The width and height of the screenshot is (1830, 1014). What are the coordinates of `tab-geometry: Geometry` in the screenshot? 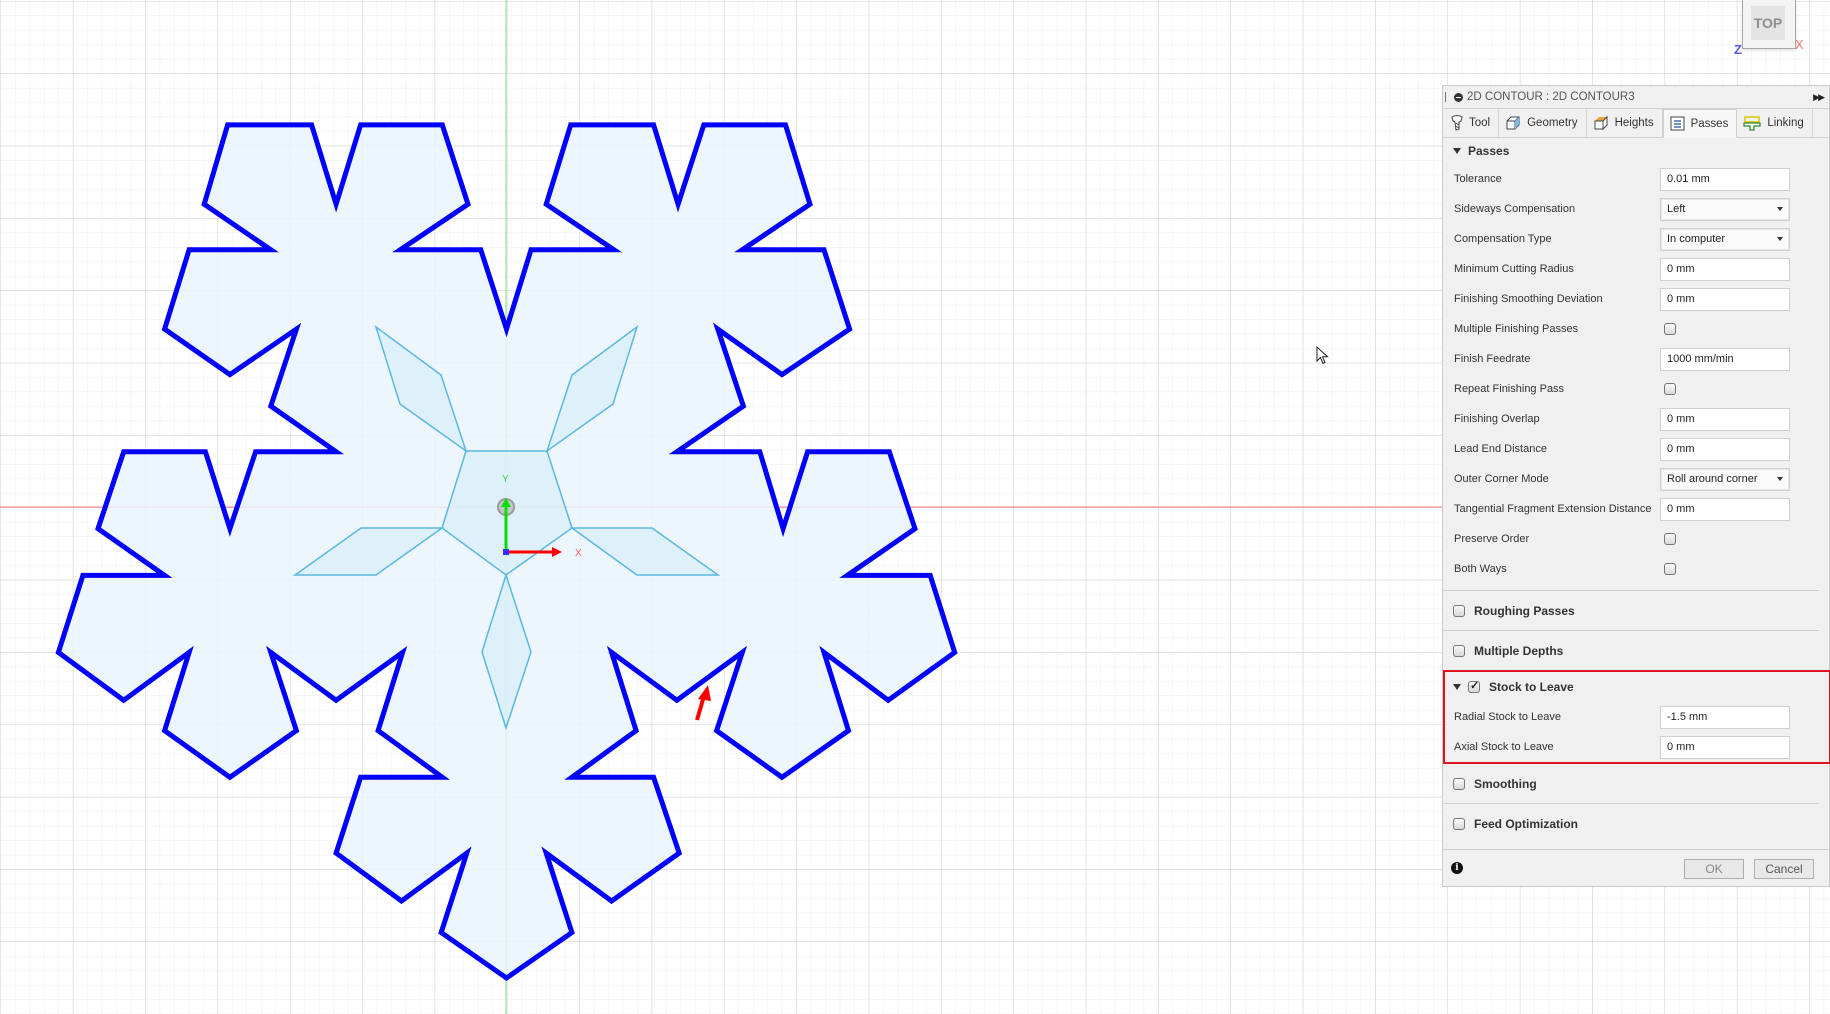 It's located at (1543, 123).